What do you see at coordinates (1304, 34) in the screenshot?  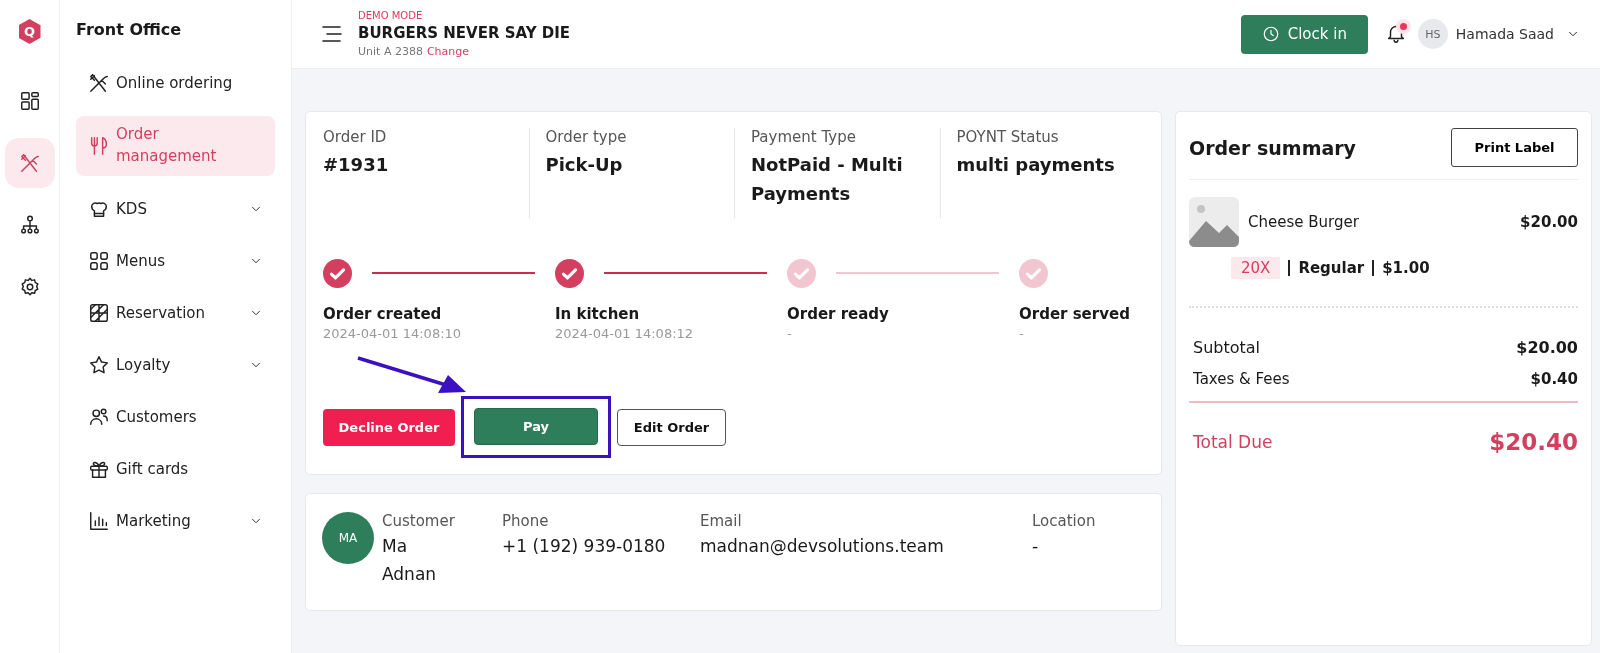 I see `clock-in-button: Clock in` at bounding box center [1304, 34].